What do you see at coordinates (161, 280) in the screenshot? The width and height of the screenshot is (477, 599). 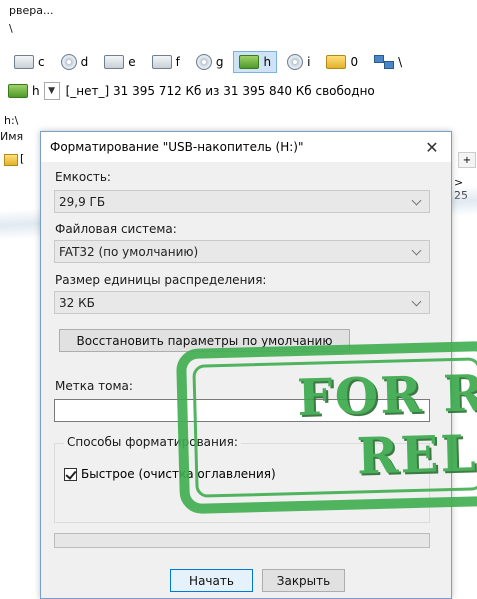 I see `allocation-size-label: Размер единицы распределения:` at bounding box center [161, 280].